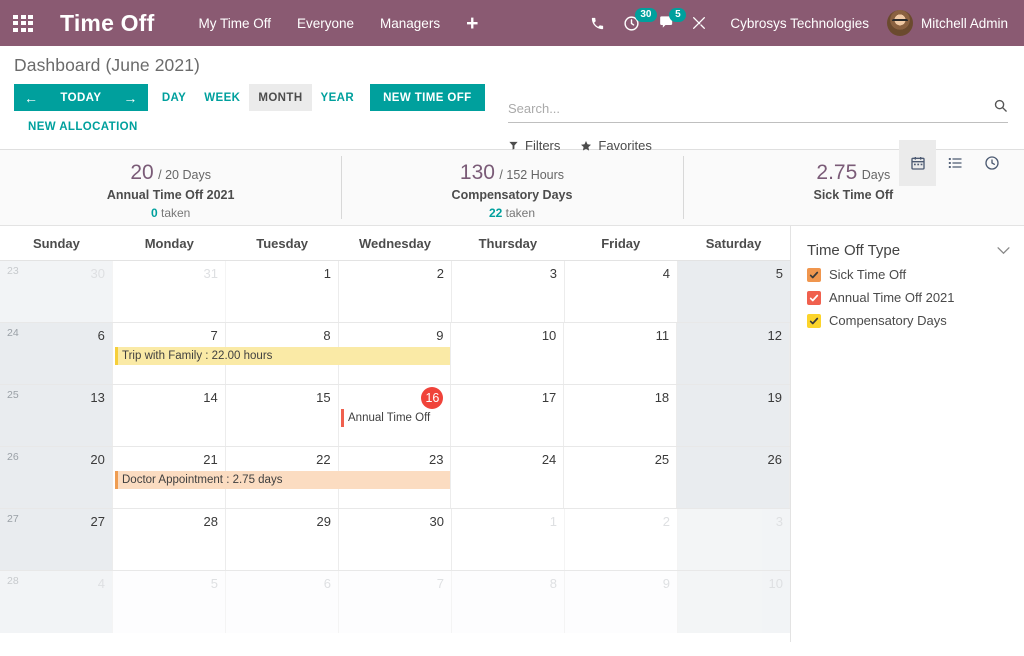  What do you see at coordinates (56, 539) in the screenshot?
I see `calendar-day-cell: 27 27` at bounding box center [56, 539].